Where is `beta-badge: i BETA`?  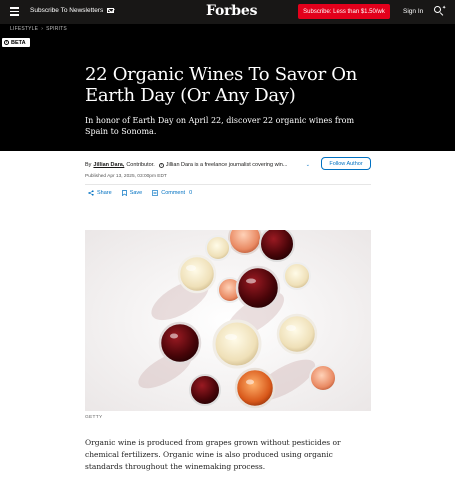
beta-badge: i BETA is located at coordinates (16, 42).